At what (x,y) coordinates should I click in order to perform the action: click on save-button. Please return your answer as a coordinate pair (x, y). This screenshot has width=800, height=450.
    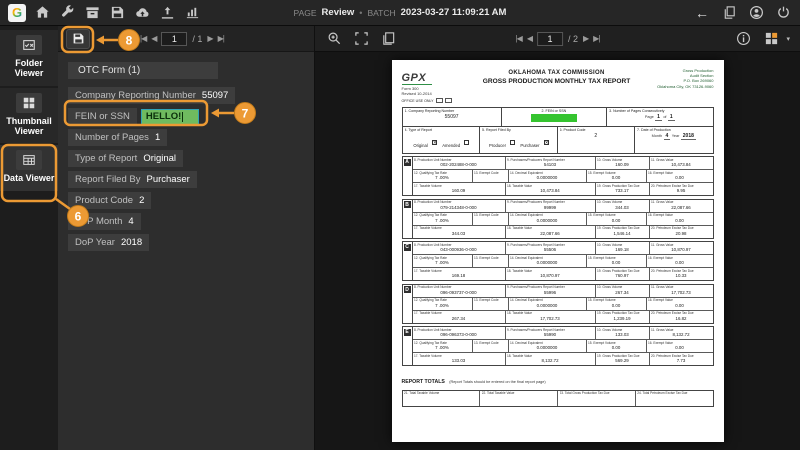
    Looking at the image, I should click on (78, 38).